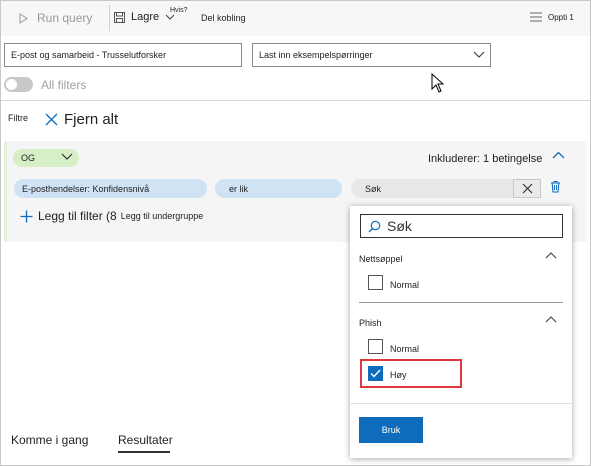  I want to click on condition-value-input: Søk, so click(432, 188).